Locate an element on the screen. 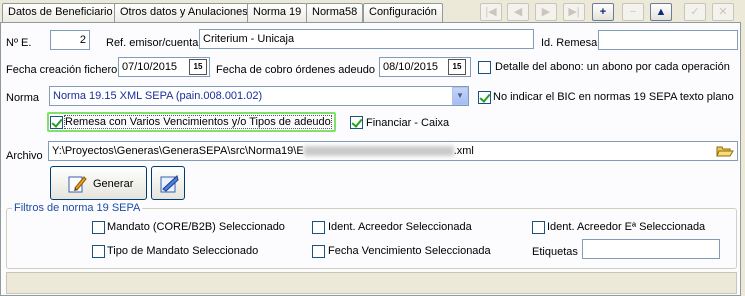 The width and height of the screenshot is (745, 296). next-icon: ▶ is located at coordinates (546, 12).